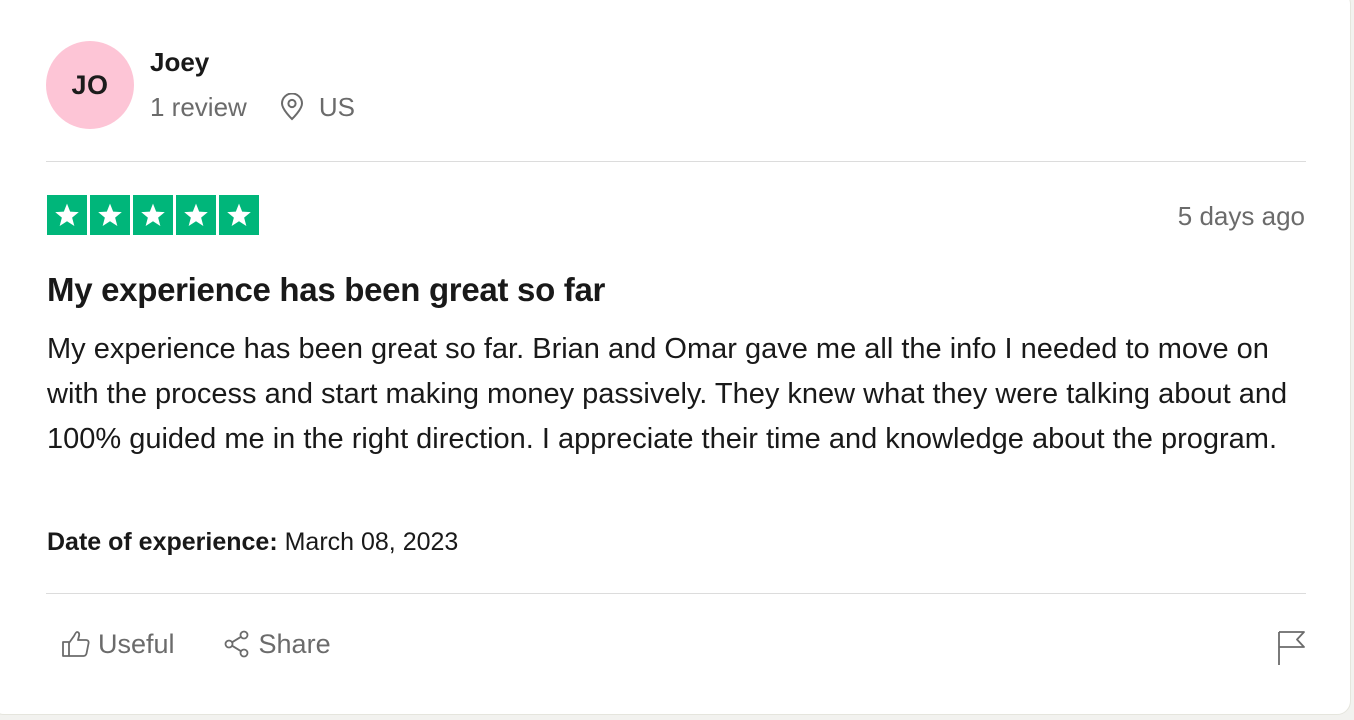 The height and width of the screenshot is (720, 1354). What do you see at coordinates (336, 106) in the screenshot?
I see `reviewer-location: US` at bounding box center [336, 106].